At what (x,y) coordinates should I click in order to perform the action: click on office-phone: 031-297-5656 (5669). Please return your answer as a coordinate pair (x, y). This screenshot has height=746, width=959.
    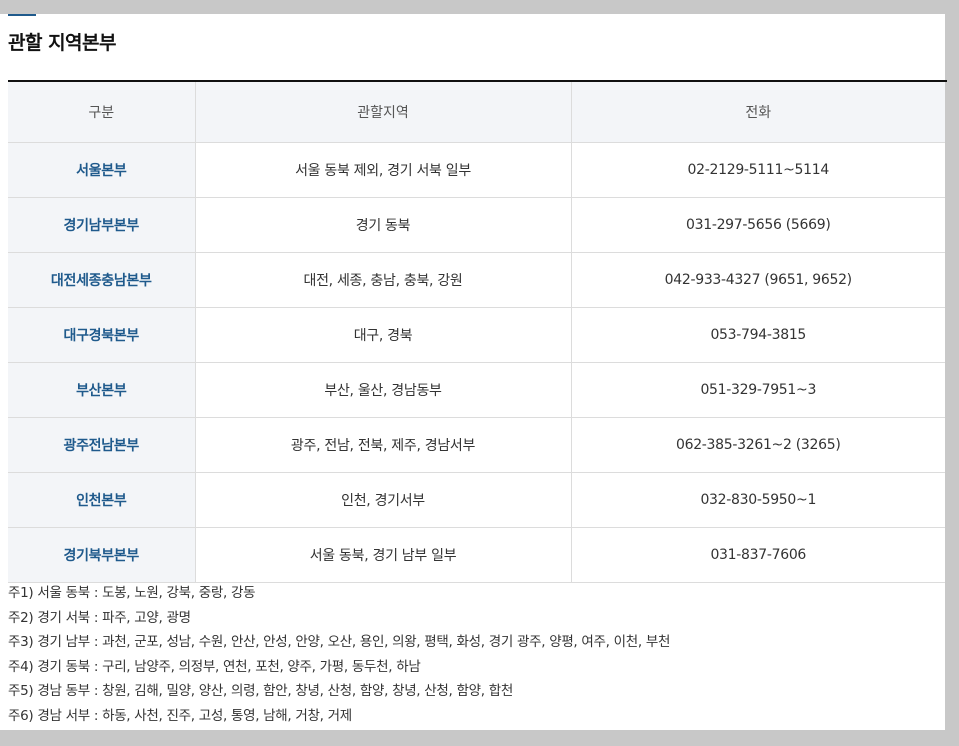
    Looking at the image, I should click on (758, 225).